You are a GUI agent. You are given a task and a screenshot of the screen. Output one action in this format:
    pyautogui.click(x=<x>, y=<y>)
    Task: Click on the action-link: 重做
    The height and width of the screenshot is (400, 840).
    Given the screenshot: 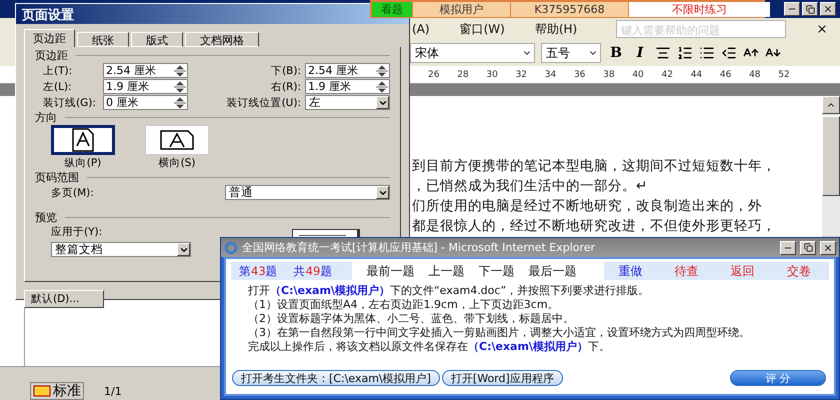 What is the action you would take?
    pyautogui.click(x=630, y=271)
    